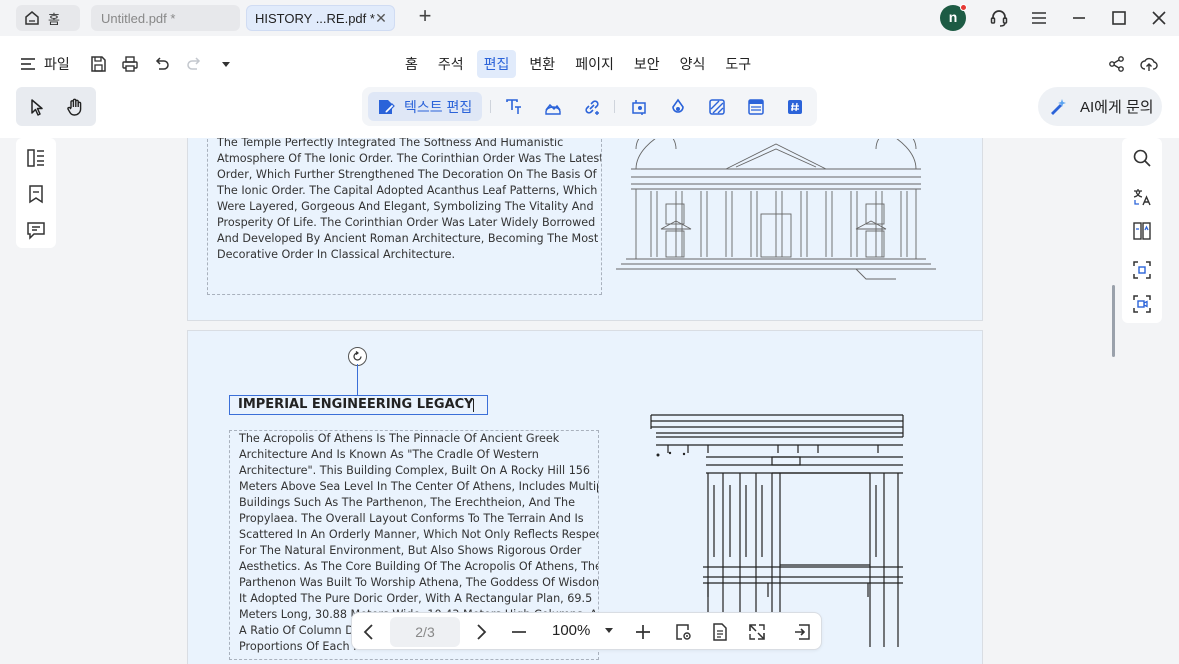  I want to click on compare-translate-icon, so click(1142, 231).